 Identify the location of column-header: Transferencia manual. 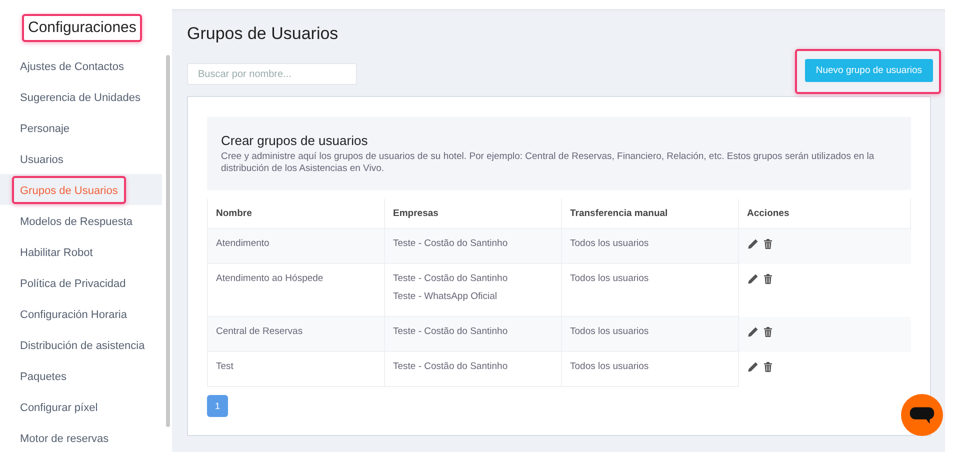
(650, 213).